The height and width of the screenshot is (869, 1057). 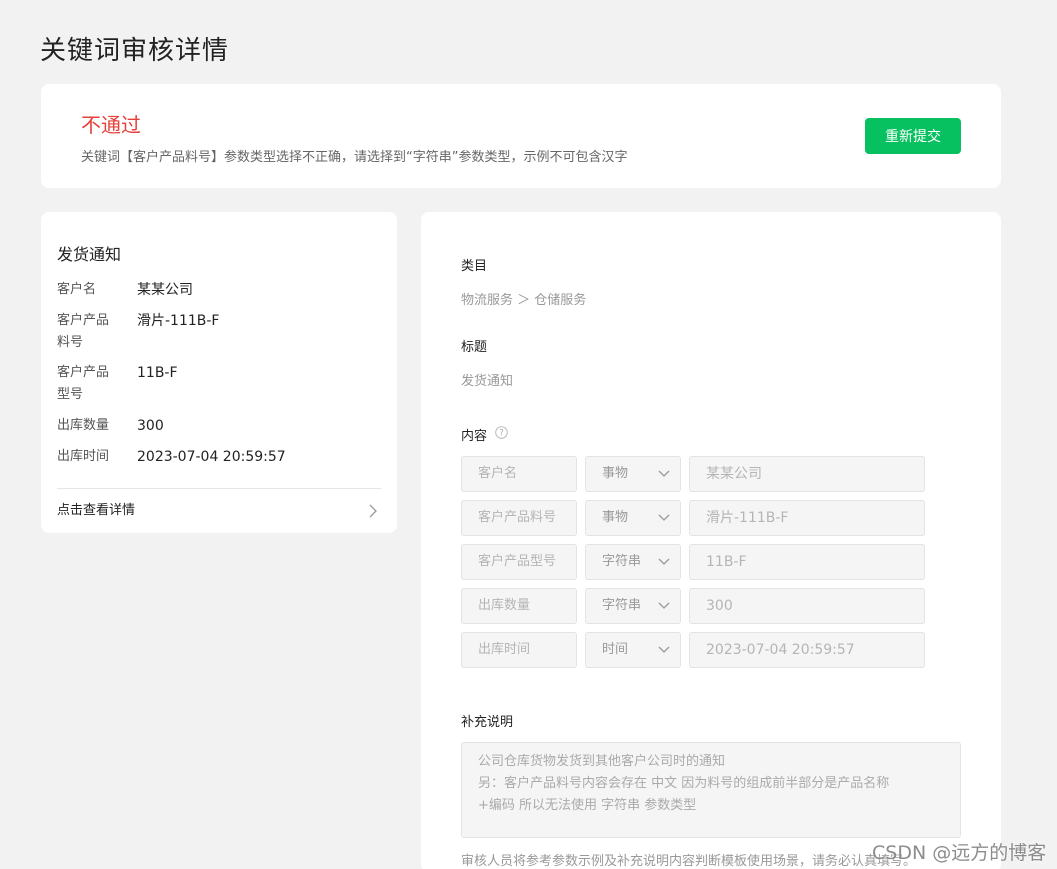 I want to click on supplement-line: 另：客户产品料号内容会存在 中文 因为料号的组成前半部分是产品名称, so click(x=684, y=783).